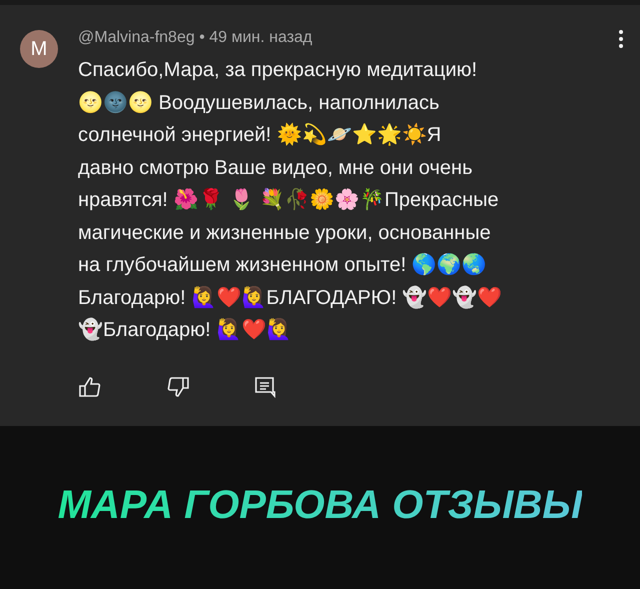 The image size is (640, 589). Describe the element at coordinates (39, 49) in the screenshot. I see `avatar: M` at that location.